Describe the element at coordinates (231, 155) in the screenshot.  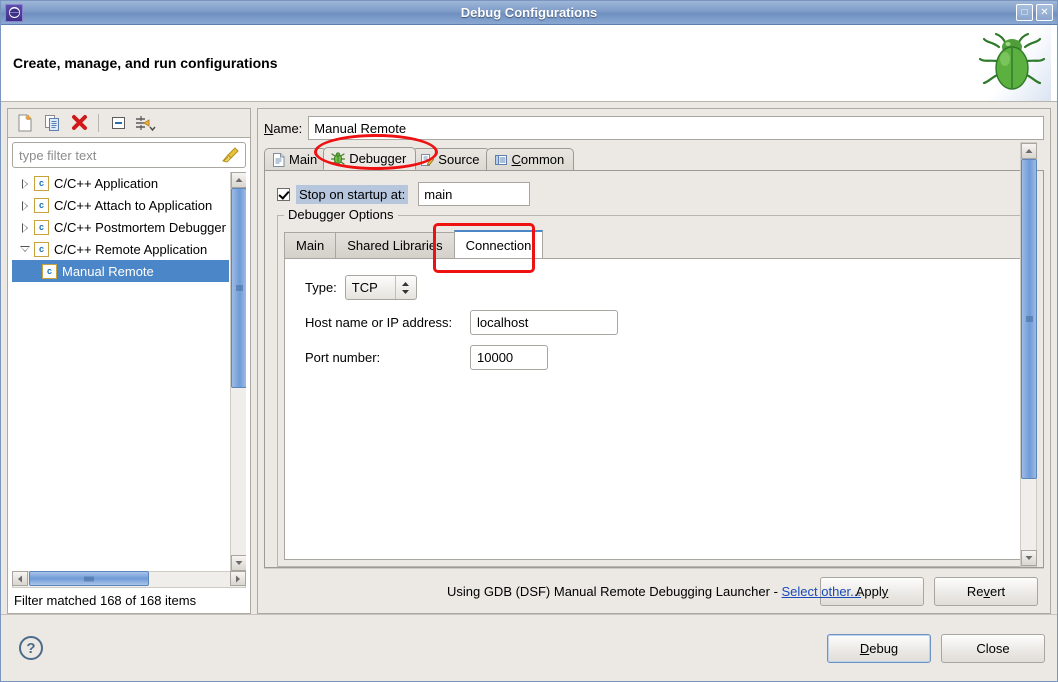
I see `broom-icon` at that location.